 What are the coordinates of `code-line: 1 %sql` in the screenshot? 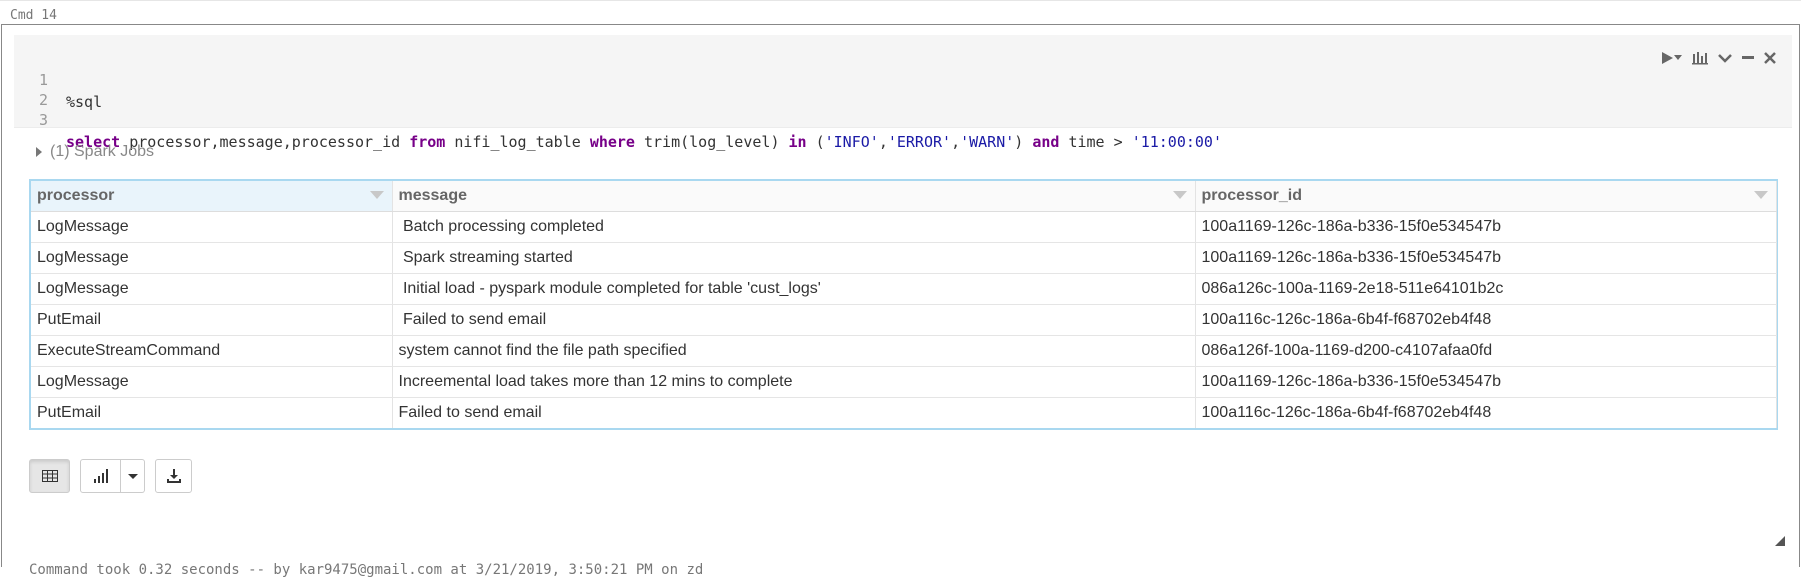 It's located at (58, 79).